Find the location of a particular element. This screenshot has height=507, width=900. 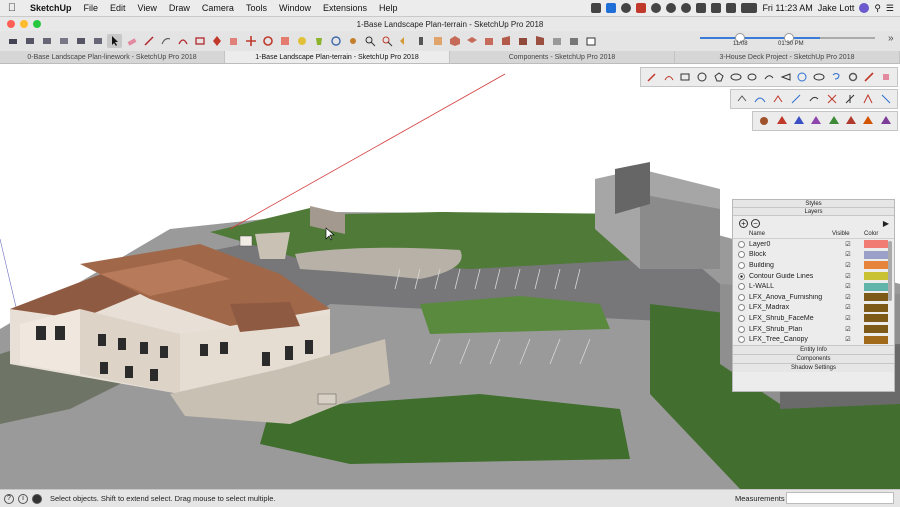

shrub-blue-icon is located at coordinates (799, 121).